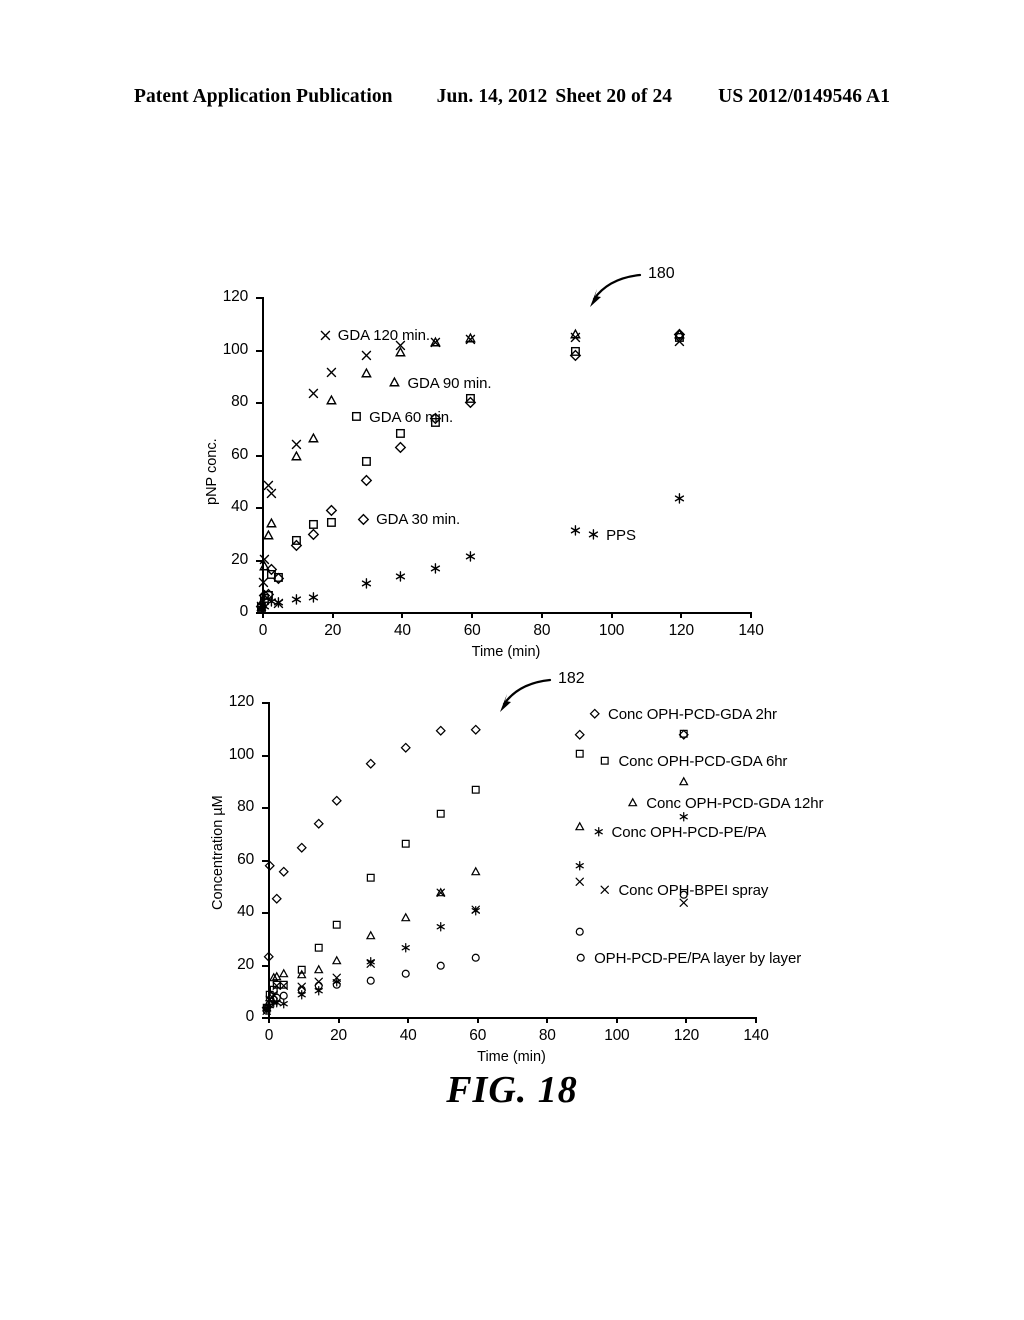 The height and width of the screenshot is (1320, 1024). I want to click on series-label-4: PPS, so click(611, 535).